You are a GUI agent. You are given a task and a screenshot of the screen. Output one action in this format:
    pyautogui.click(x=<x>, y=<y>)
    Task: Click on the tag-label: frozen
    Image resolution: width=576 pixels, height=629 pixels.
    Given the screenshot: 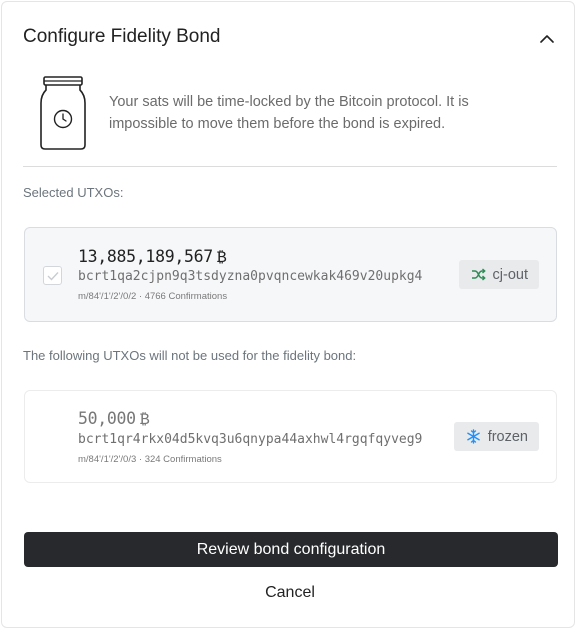 What is the action you would take?
    pyautogui.click(x=507, y=436)
    